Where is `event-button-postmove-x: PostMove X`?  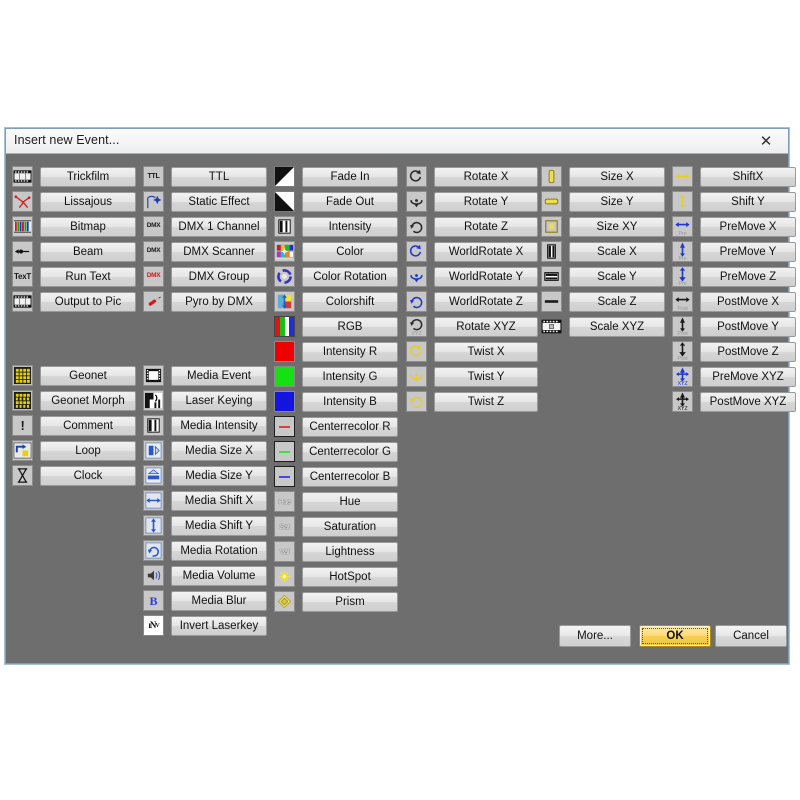 event-button-postmove-x: PostMove X is located at coordinates (748, 301).